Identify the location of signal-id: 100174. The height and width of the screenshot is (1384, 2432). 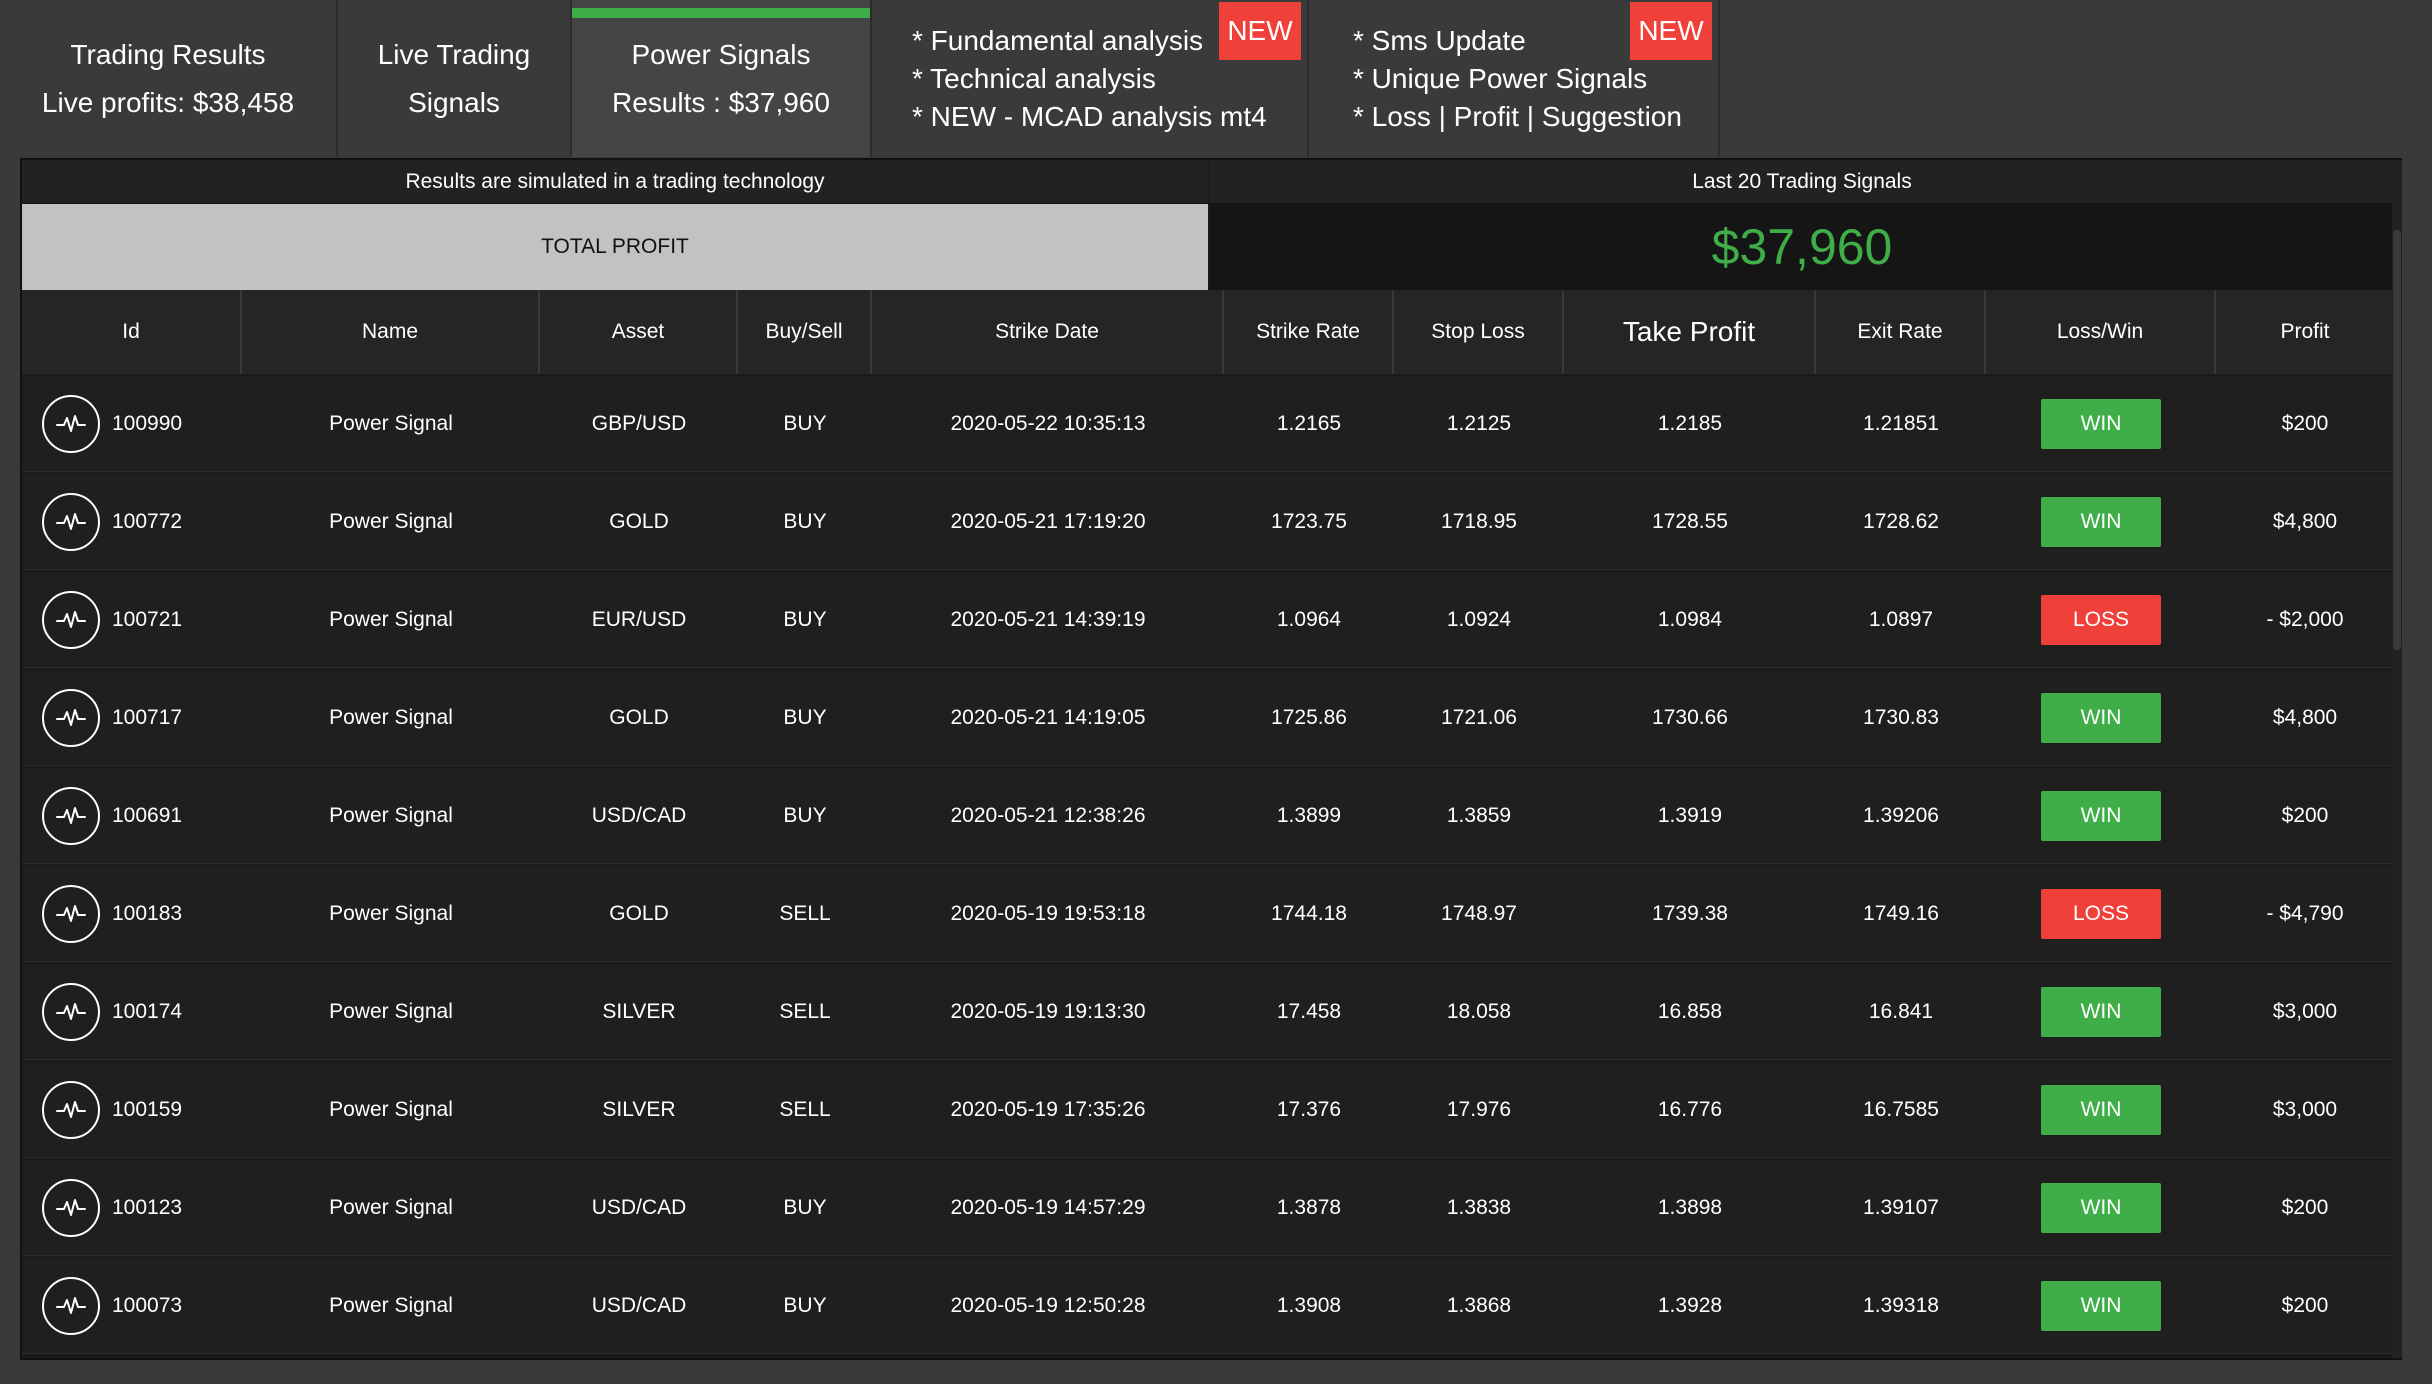
(147, 1011).